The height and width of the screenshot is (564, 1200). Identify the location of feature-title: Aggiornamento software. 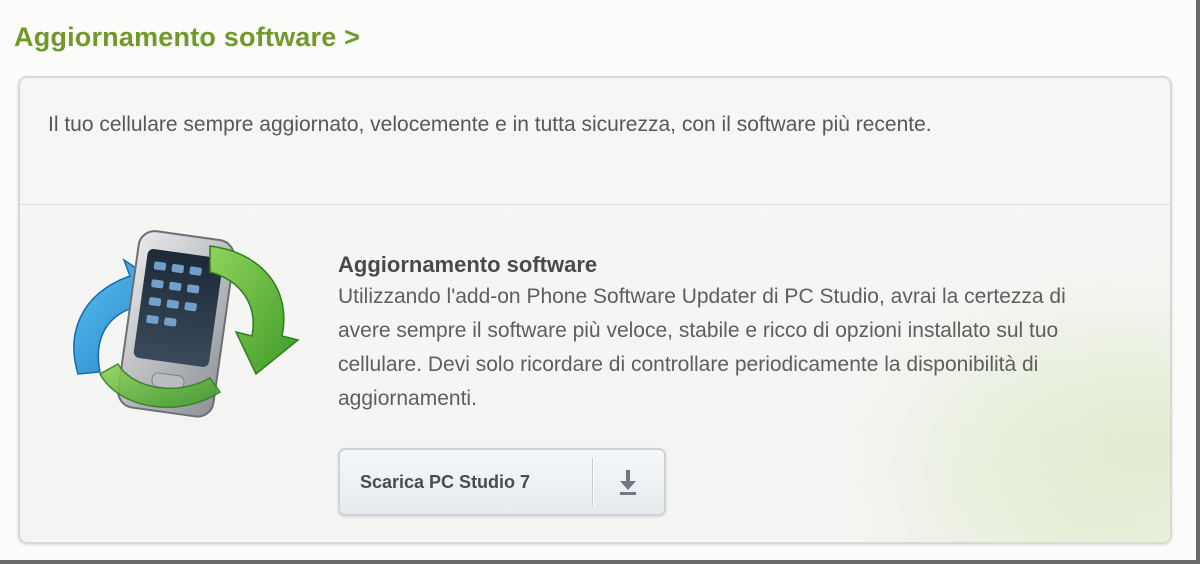
(468, 264).